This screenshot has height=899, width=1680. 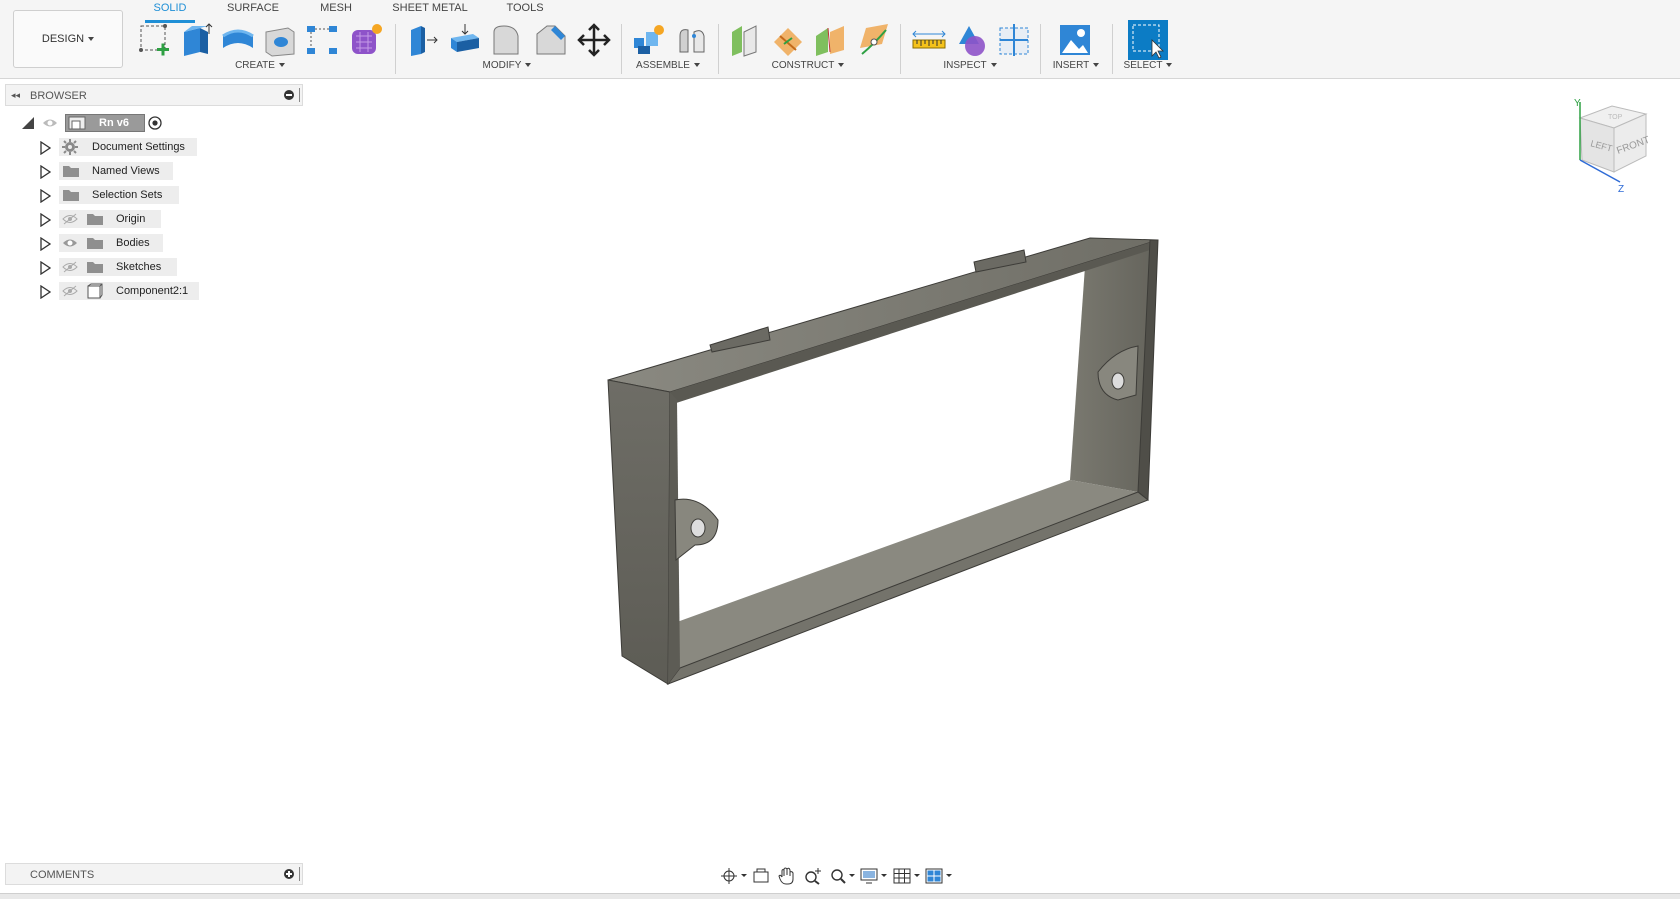 I want to click on collapse-panel-icon: ◂◂, so click(x=15, y=95).